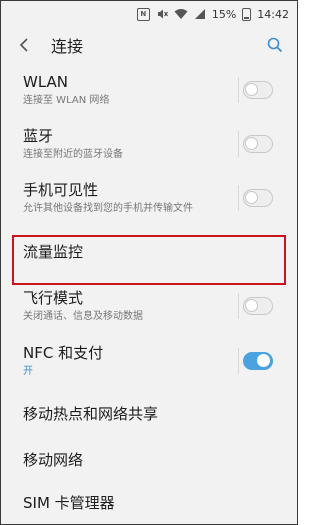  Describe the element at coordinates (273, 14) in the screenshot. I see `status-time: 14:42` at that location.